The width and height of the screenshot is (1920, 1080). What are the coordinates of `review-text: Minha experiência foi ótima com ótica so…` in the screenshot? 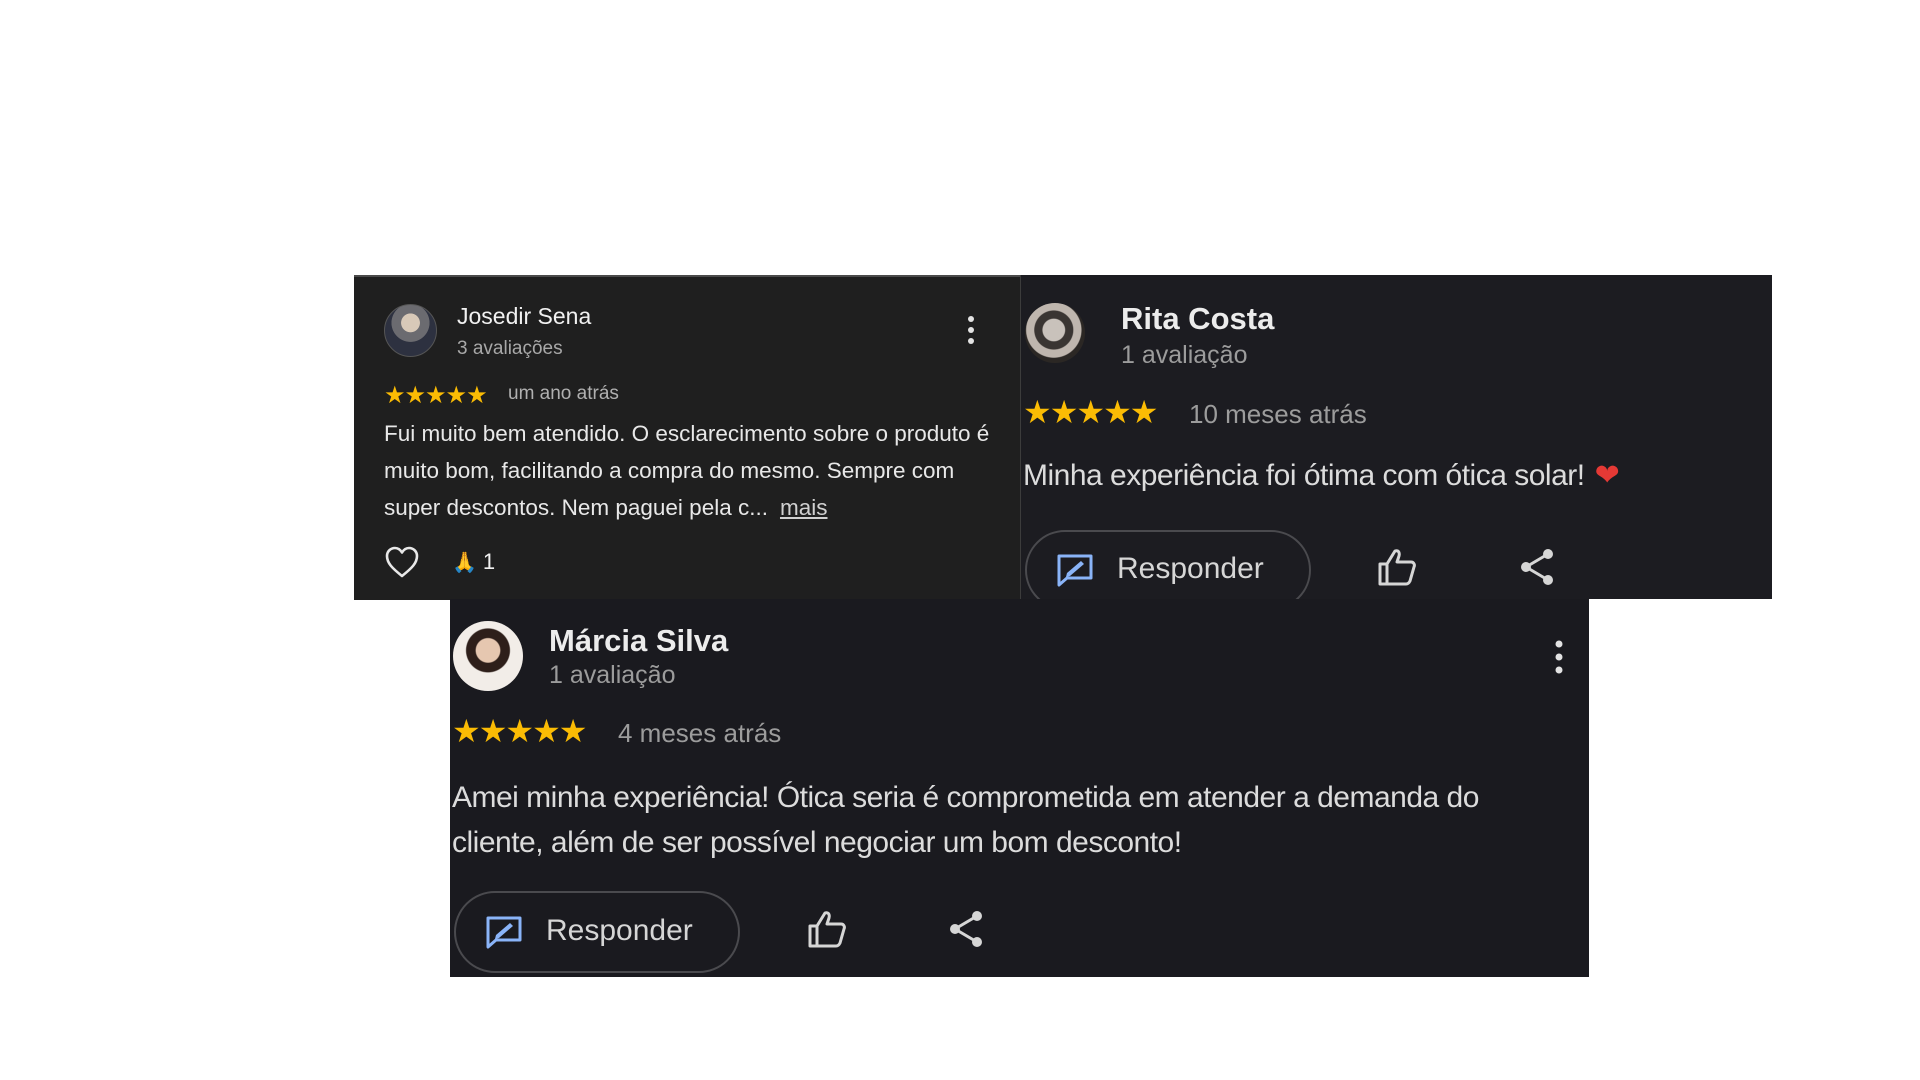 It's located at (1321, 475).